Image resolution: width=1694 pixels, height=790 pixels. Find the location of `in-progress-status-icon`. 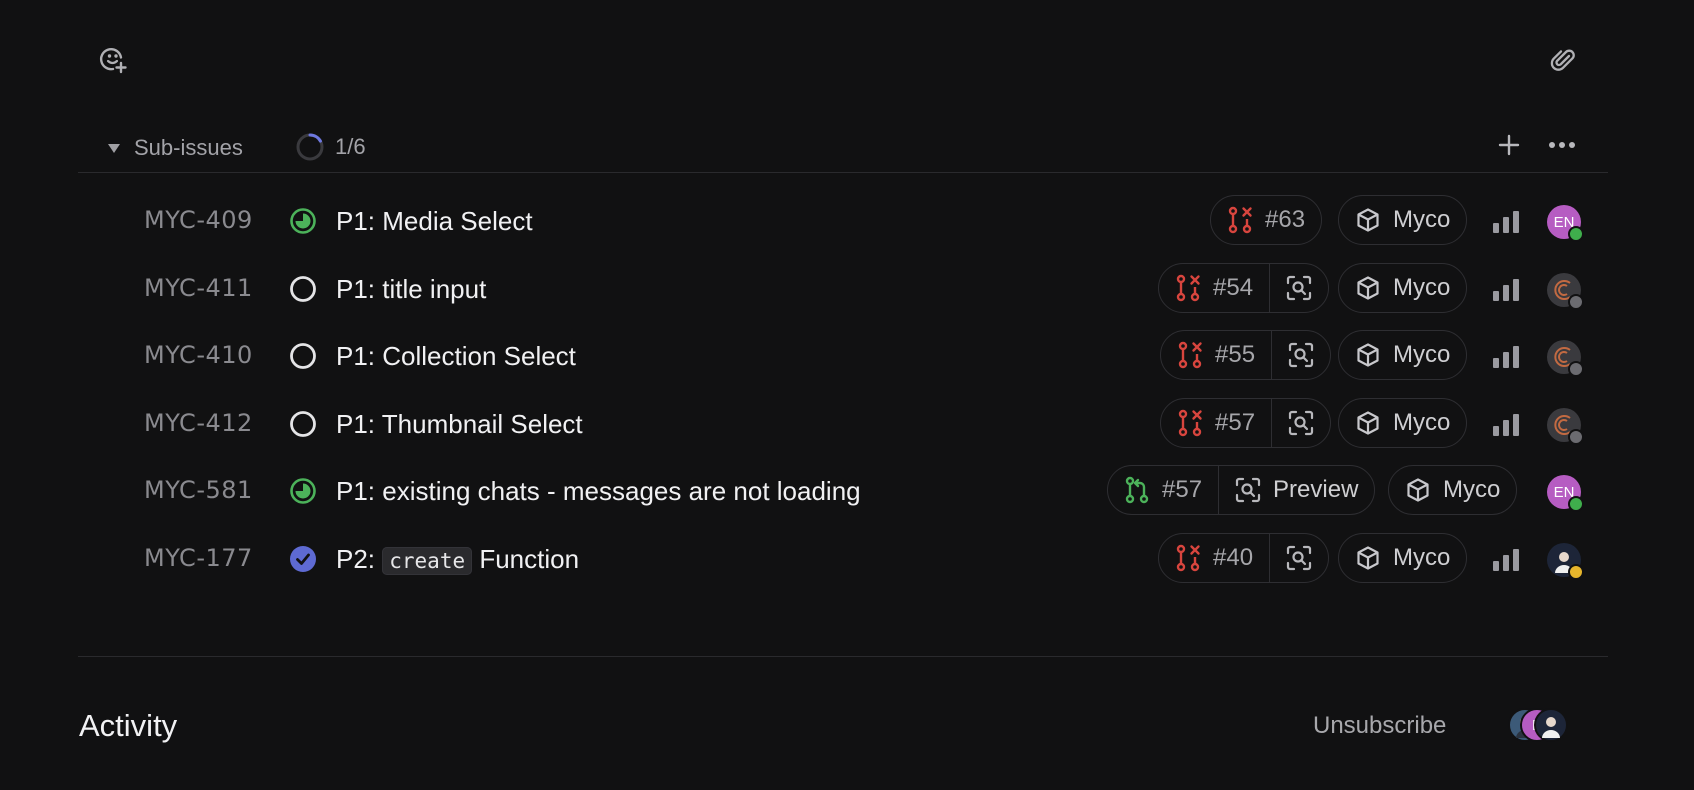

in-progress-status-icon is located at coordinates (303, 221).